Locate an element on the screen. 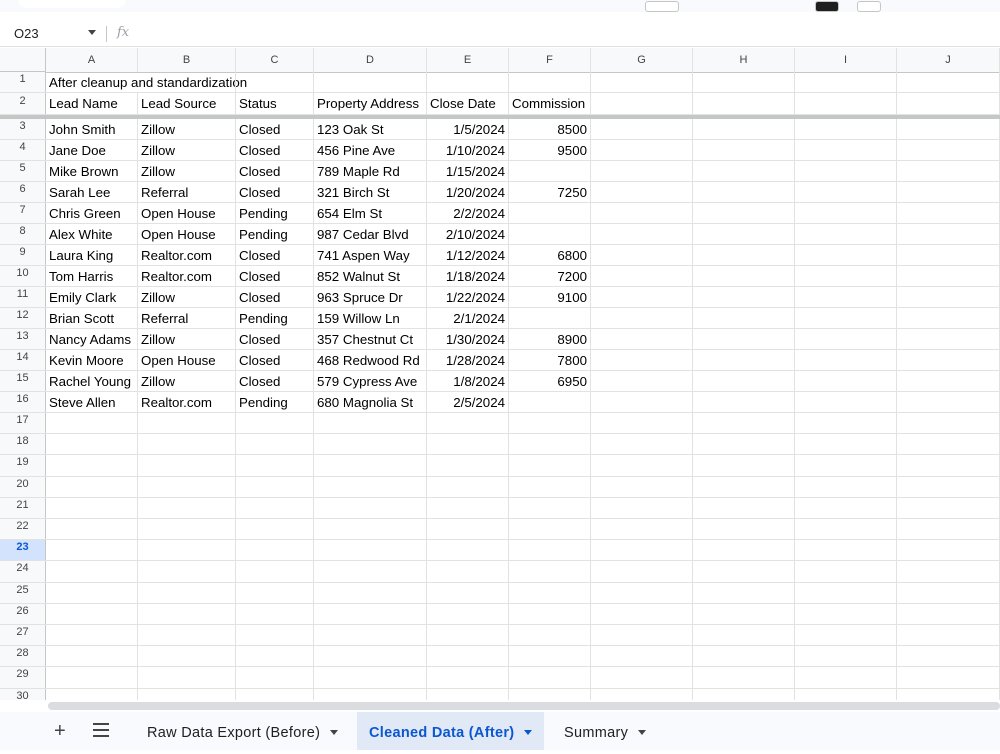 The width and height of the screenshot is (1000, 754). cell-g12 is located at coordinates (642, 318).